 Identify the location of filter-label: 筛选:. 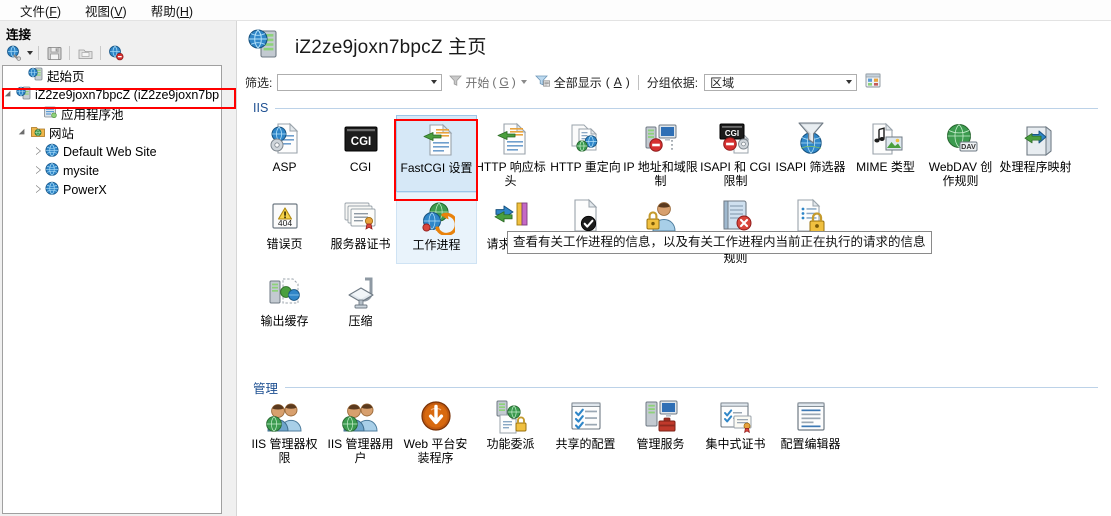
(259, 82).